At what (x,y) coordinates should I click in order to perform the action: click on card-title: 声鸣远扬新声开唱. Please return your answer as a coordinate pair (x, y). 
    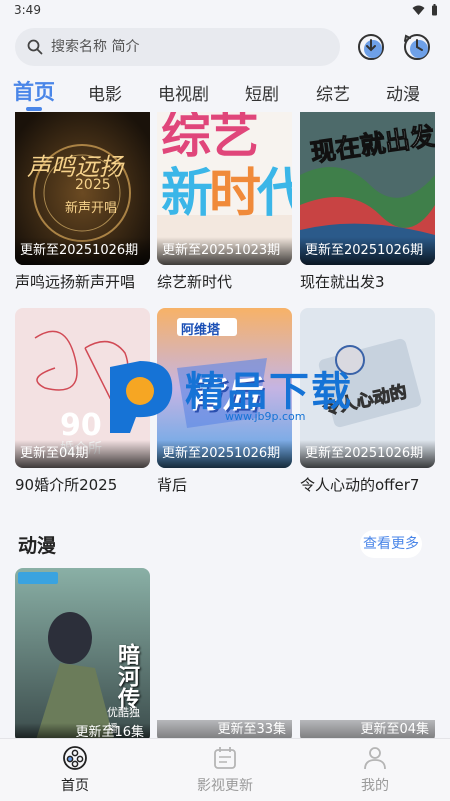
    Looking at the image, I should click on (75, 282).